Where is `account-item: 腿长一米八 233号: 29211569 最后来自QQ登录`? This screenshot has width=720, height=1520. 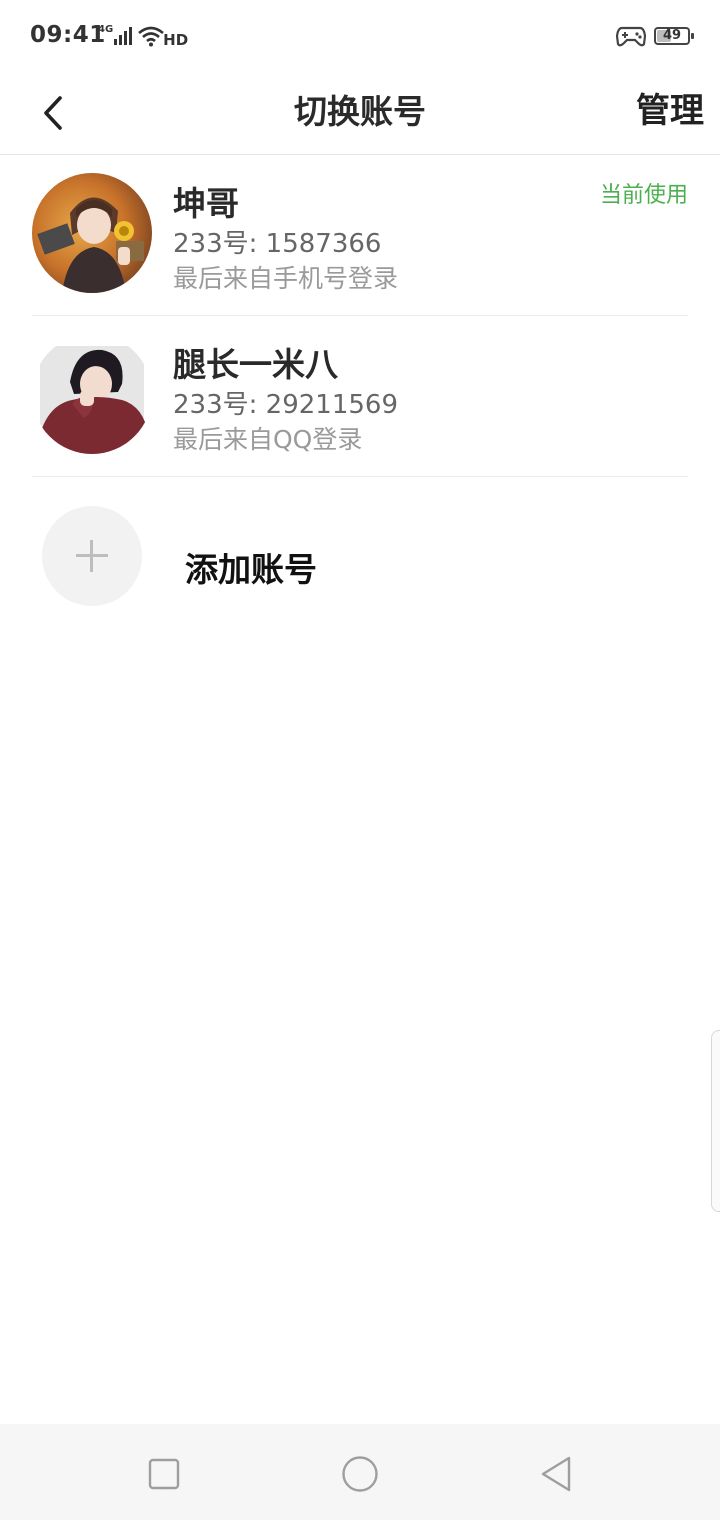
account-item: 腿长一米八 233号: 29211569 最后来自QQ登录 is located at coordinates (360, 396).